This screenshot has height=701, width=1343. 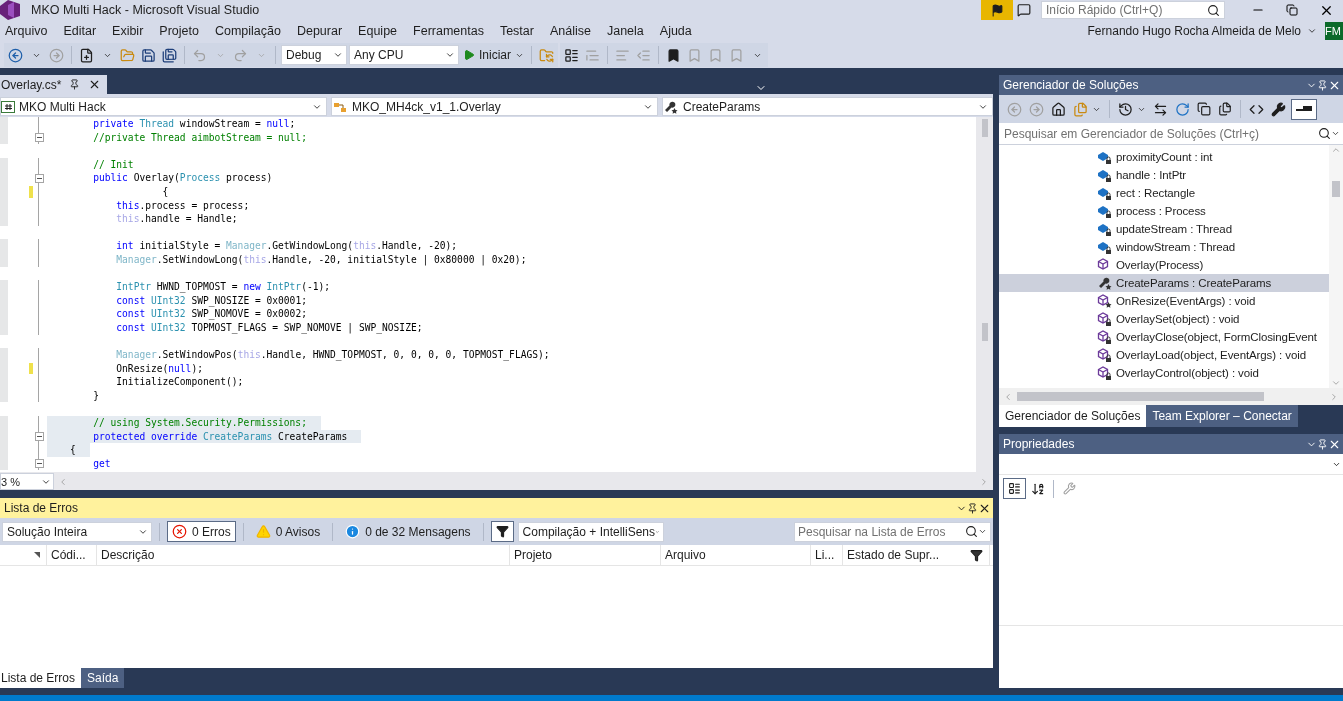 I want to click on panel-tab: Team Explorer – Conectar, so click(x=1222, y=416).